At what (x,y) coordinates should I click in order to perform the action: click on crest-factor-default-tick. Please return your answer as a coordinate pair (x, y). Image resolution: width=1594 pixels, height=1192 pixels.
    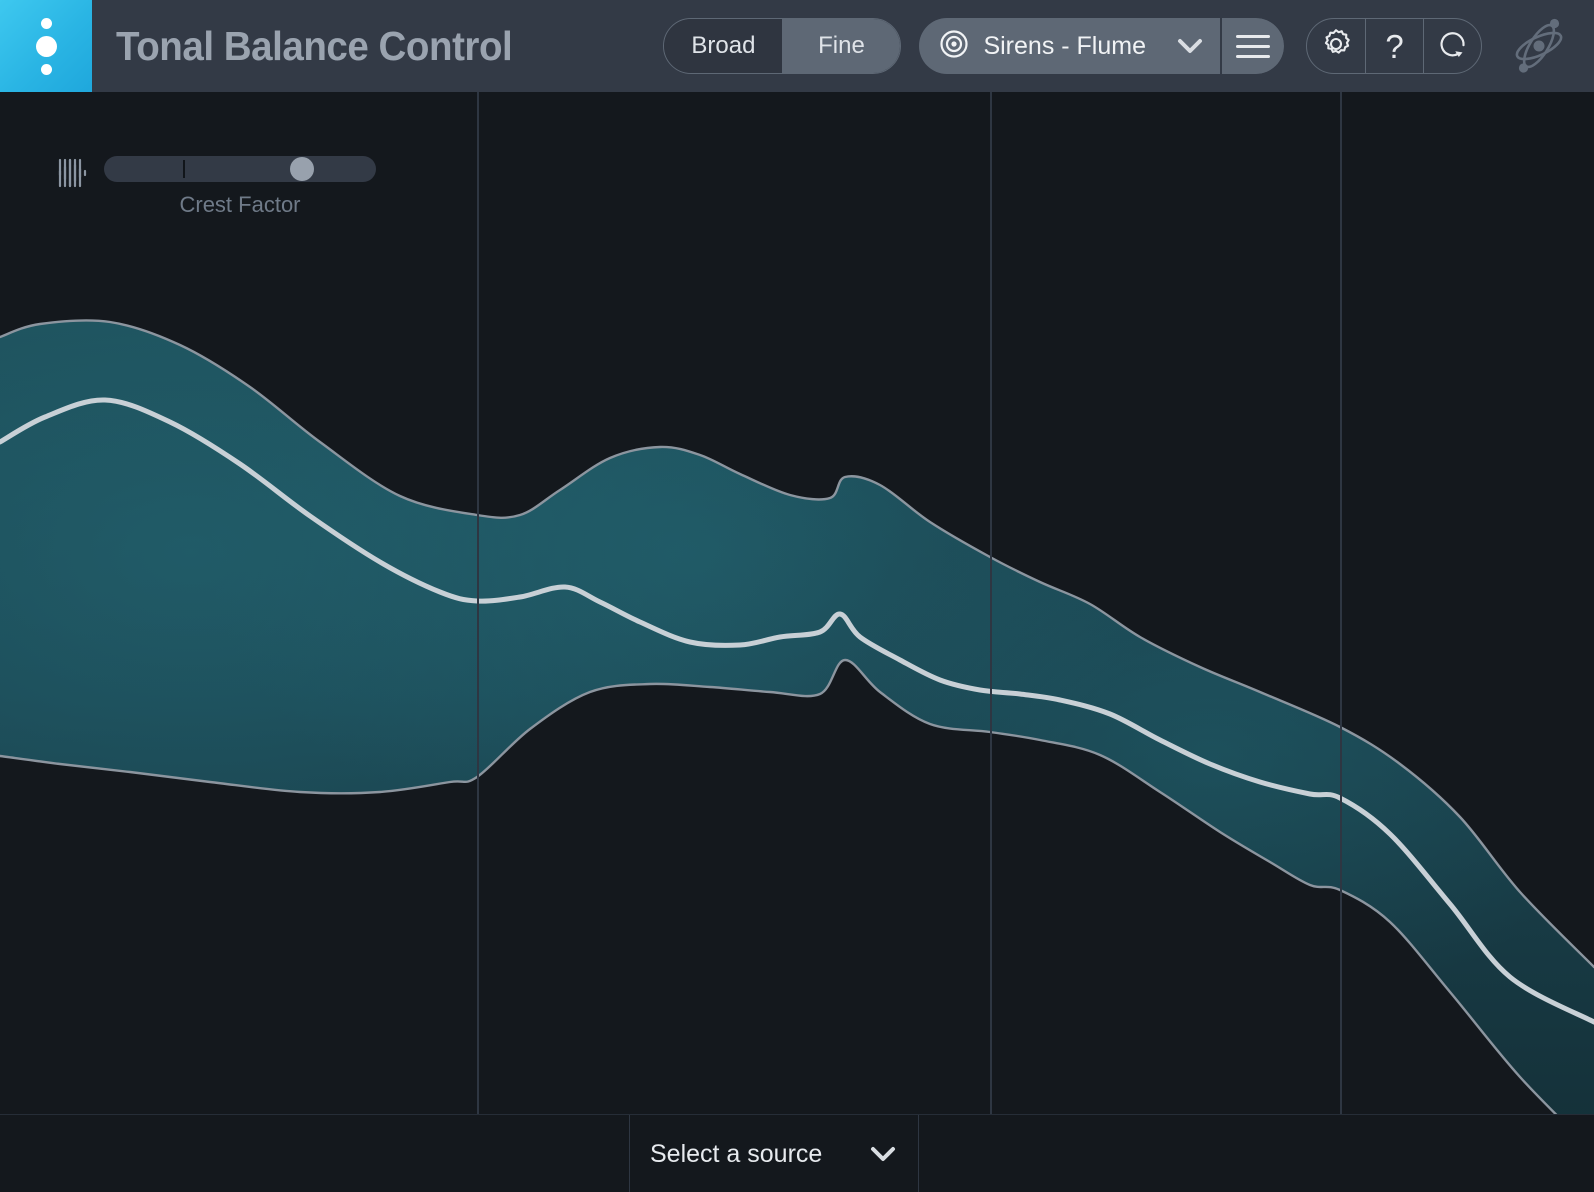
    Looking at the image, I should click on (183, 169).